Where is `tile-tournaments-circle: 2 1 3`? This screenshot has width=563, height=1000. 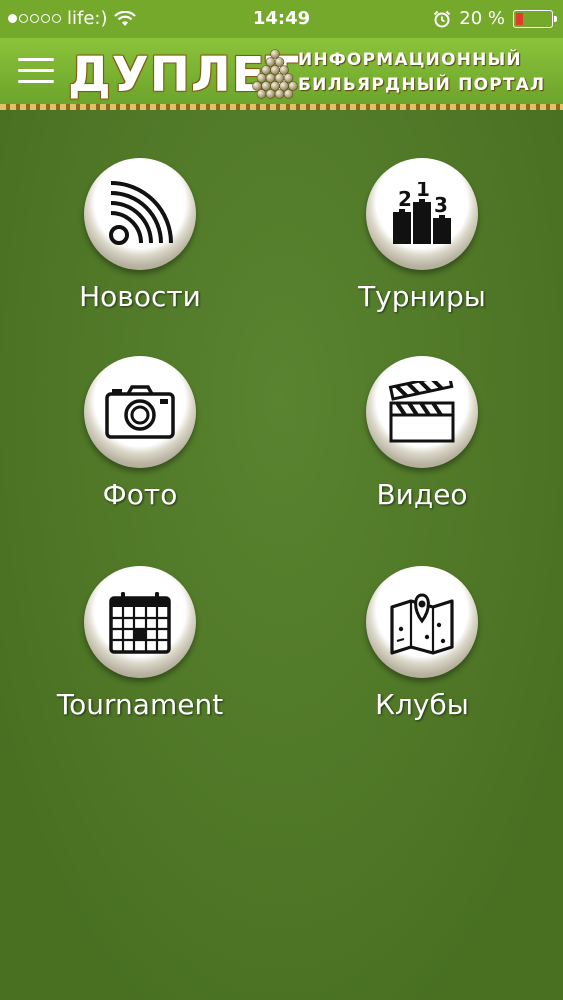 tile-tournaments-circle: 2 1 3 is located at coordinates (422, 214).